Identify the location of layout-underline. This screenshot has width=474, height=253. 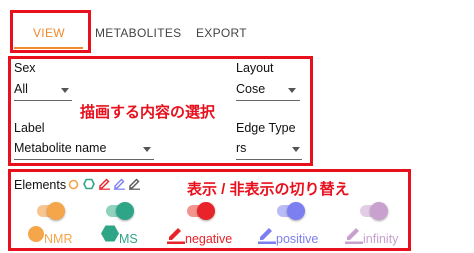
(268, 100).